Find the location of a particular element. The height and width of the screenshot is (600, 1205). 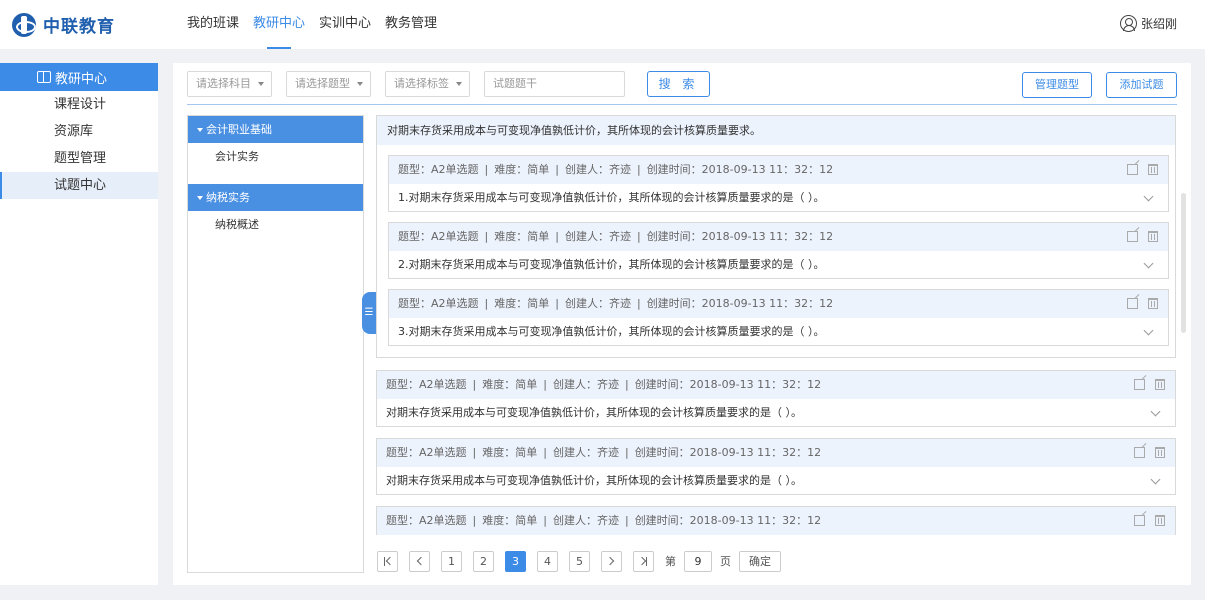

page-2: 2 is located at coordinates (483, 561).